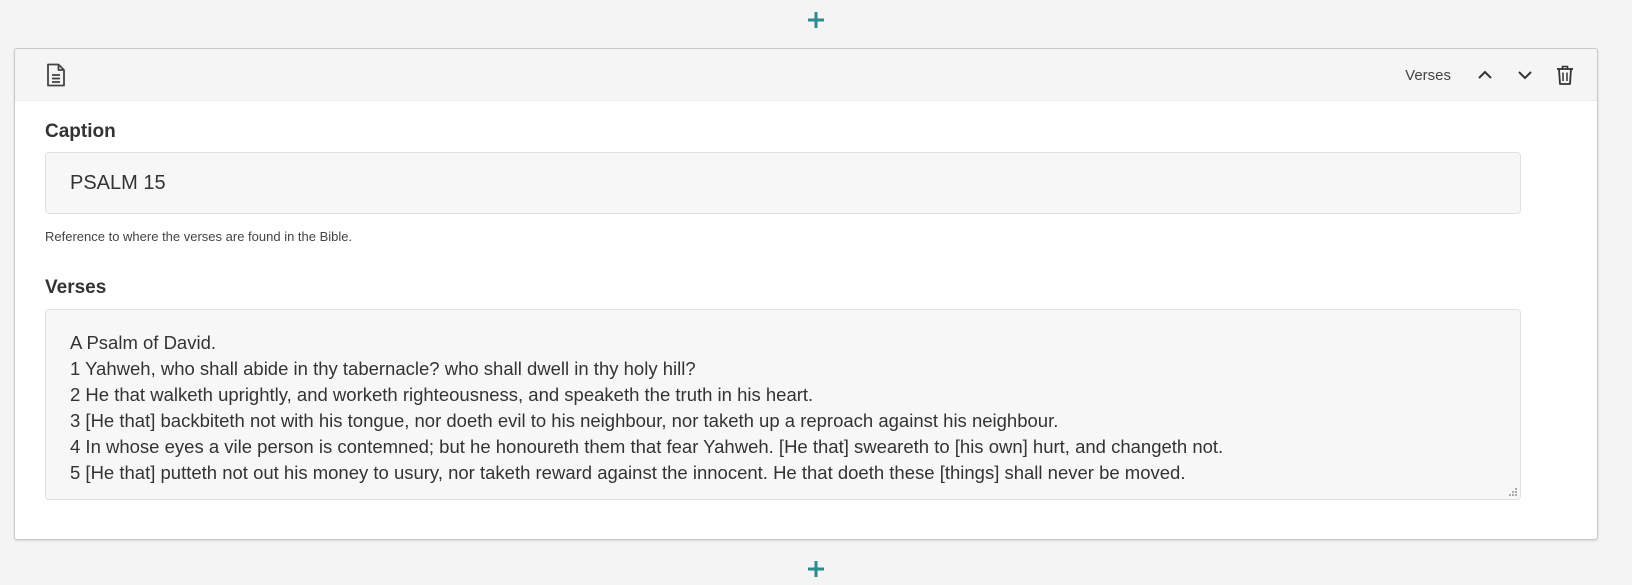 The width and height of the screenshot is (1632, 585). I want to click on caption-label: Caption, so click(80, 131).